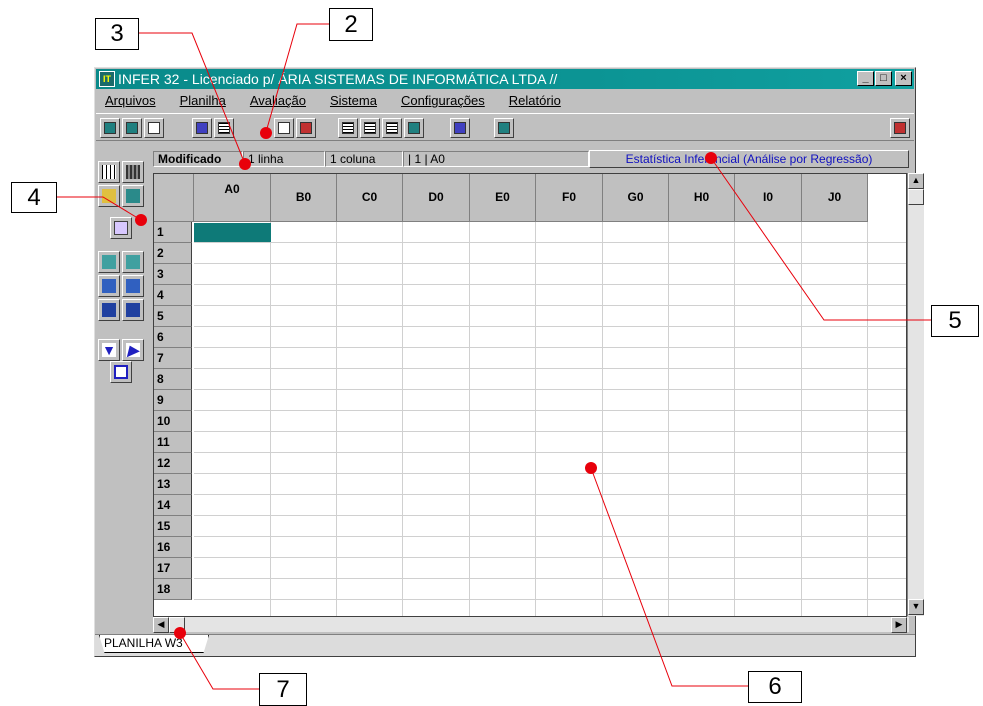 This screenshot has height=706, width=983. What do you see at coordinates (133, 172) in the screenshot?
I see `grid-dark-button` at bounding box center [133, 172].